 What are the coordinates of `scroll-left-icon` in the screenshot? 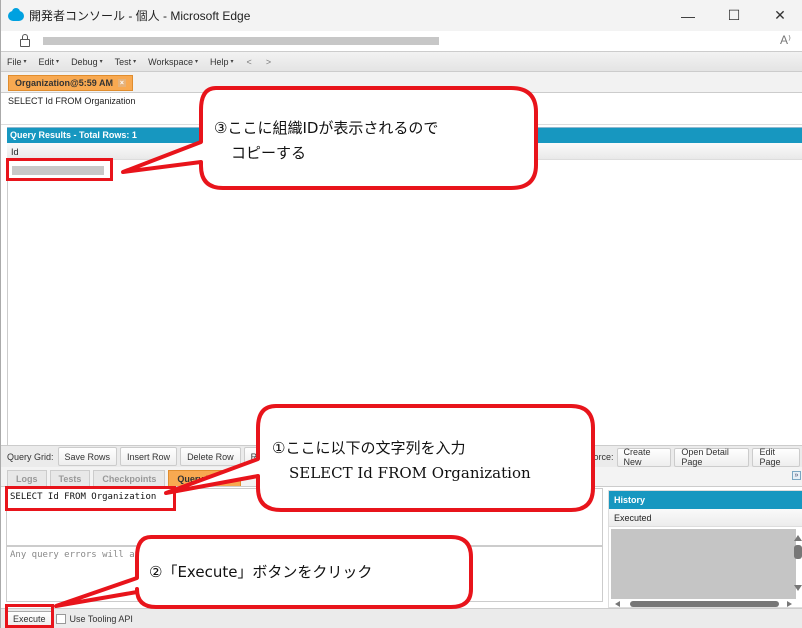 It's located at (617, 604).